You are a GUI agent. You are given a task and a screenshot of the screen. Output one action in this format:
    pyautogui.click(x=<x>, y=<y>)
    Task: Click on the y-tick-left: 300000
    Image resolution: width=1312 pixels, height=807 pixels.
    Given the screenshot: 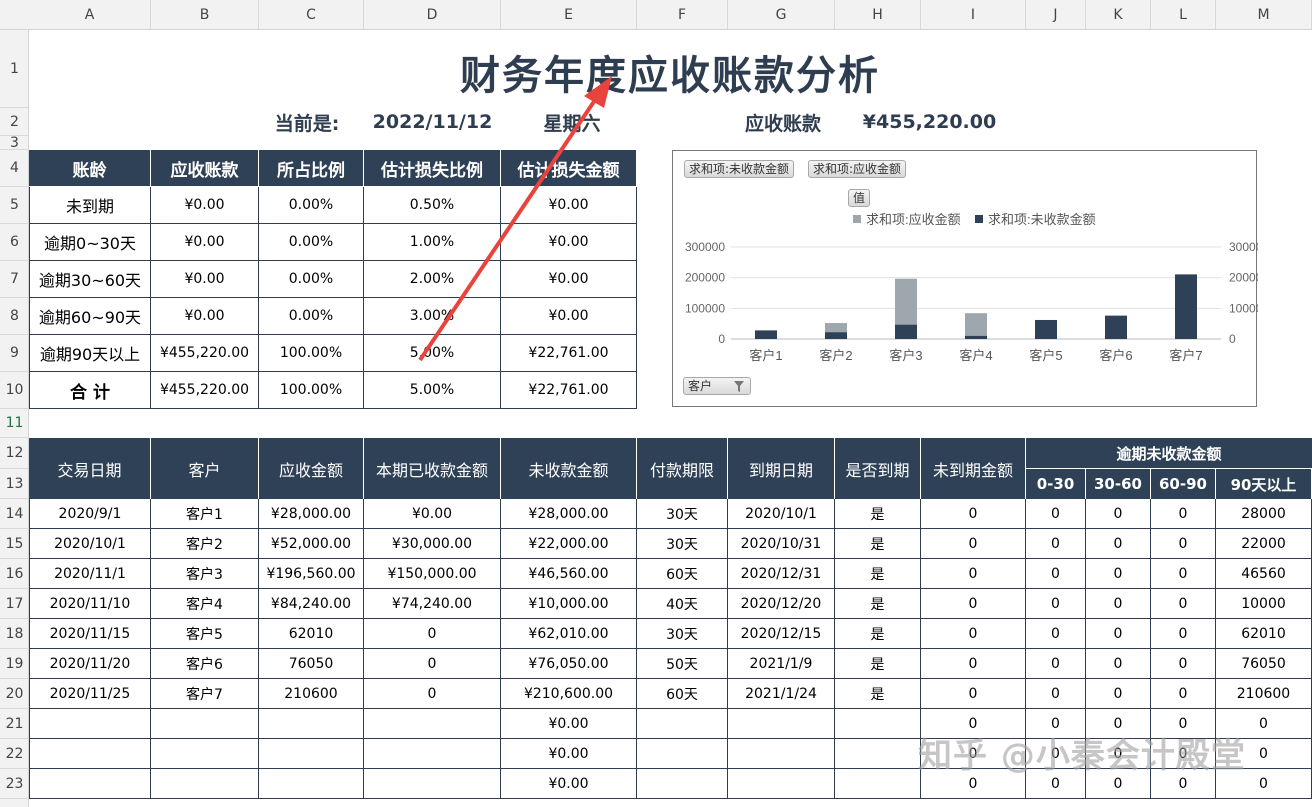 What is the action you would take?
    pyautogui.click(x=705, y=247)
    